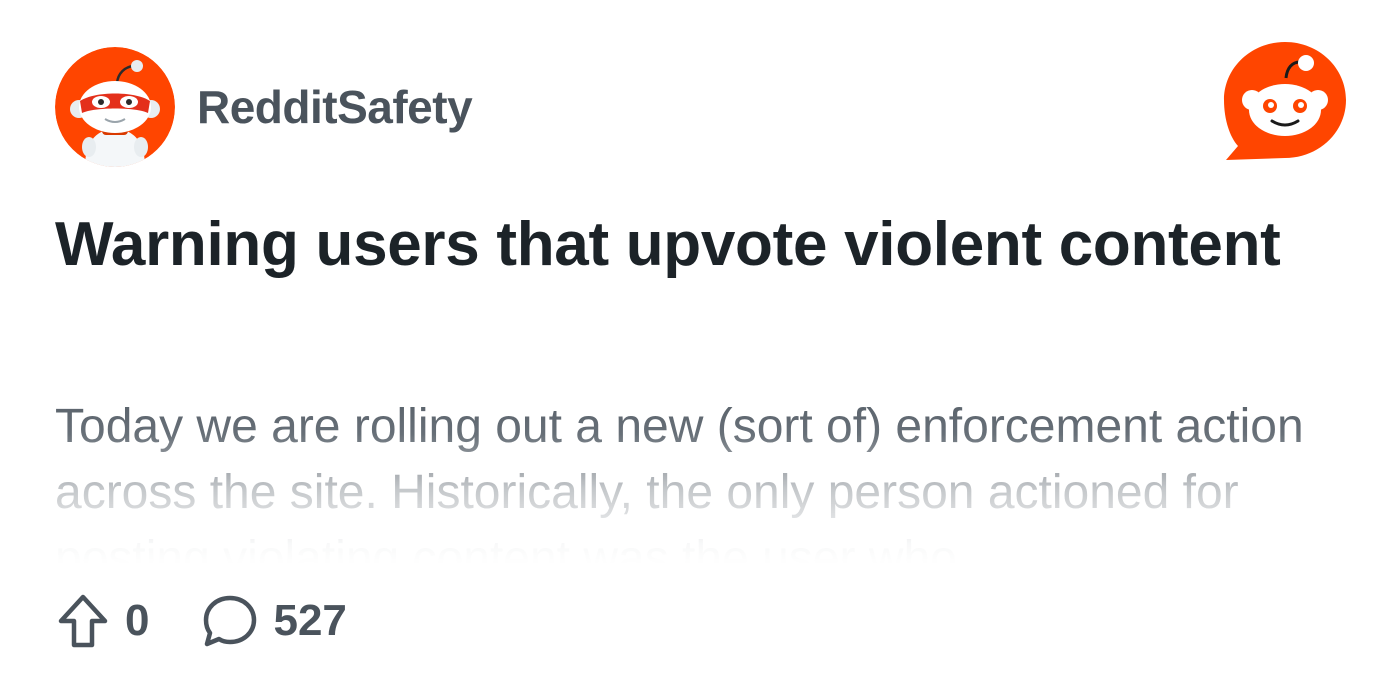  I want to click on author-avatar, so click(115, 107).